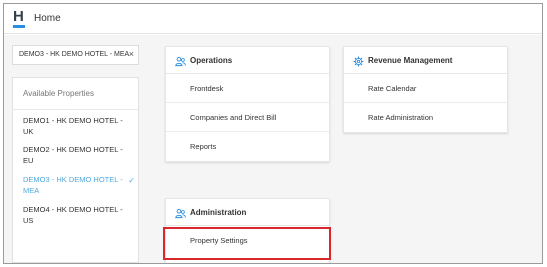 The width and height of the screenshot is (547, 267). I want to click on administration-title: Administration, so click(218, 212).